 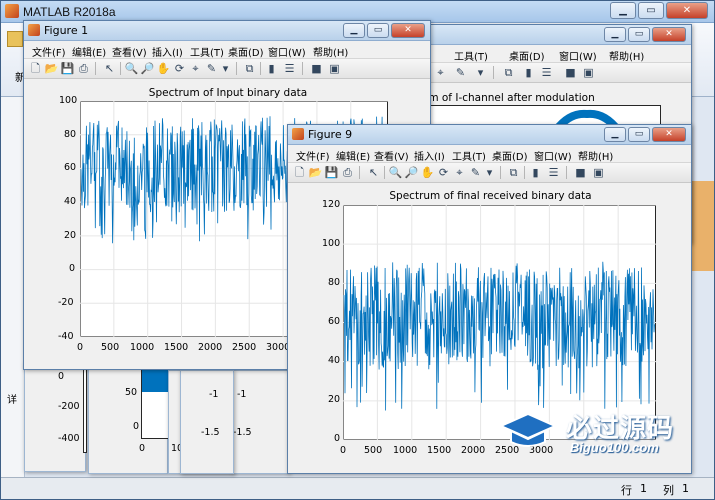 I want to click on graduation-cap-icon, so click(x=528, y=429).